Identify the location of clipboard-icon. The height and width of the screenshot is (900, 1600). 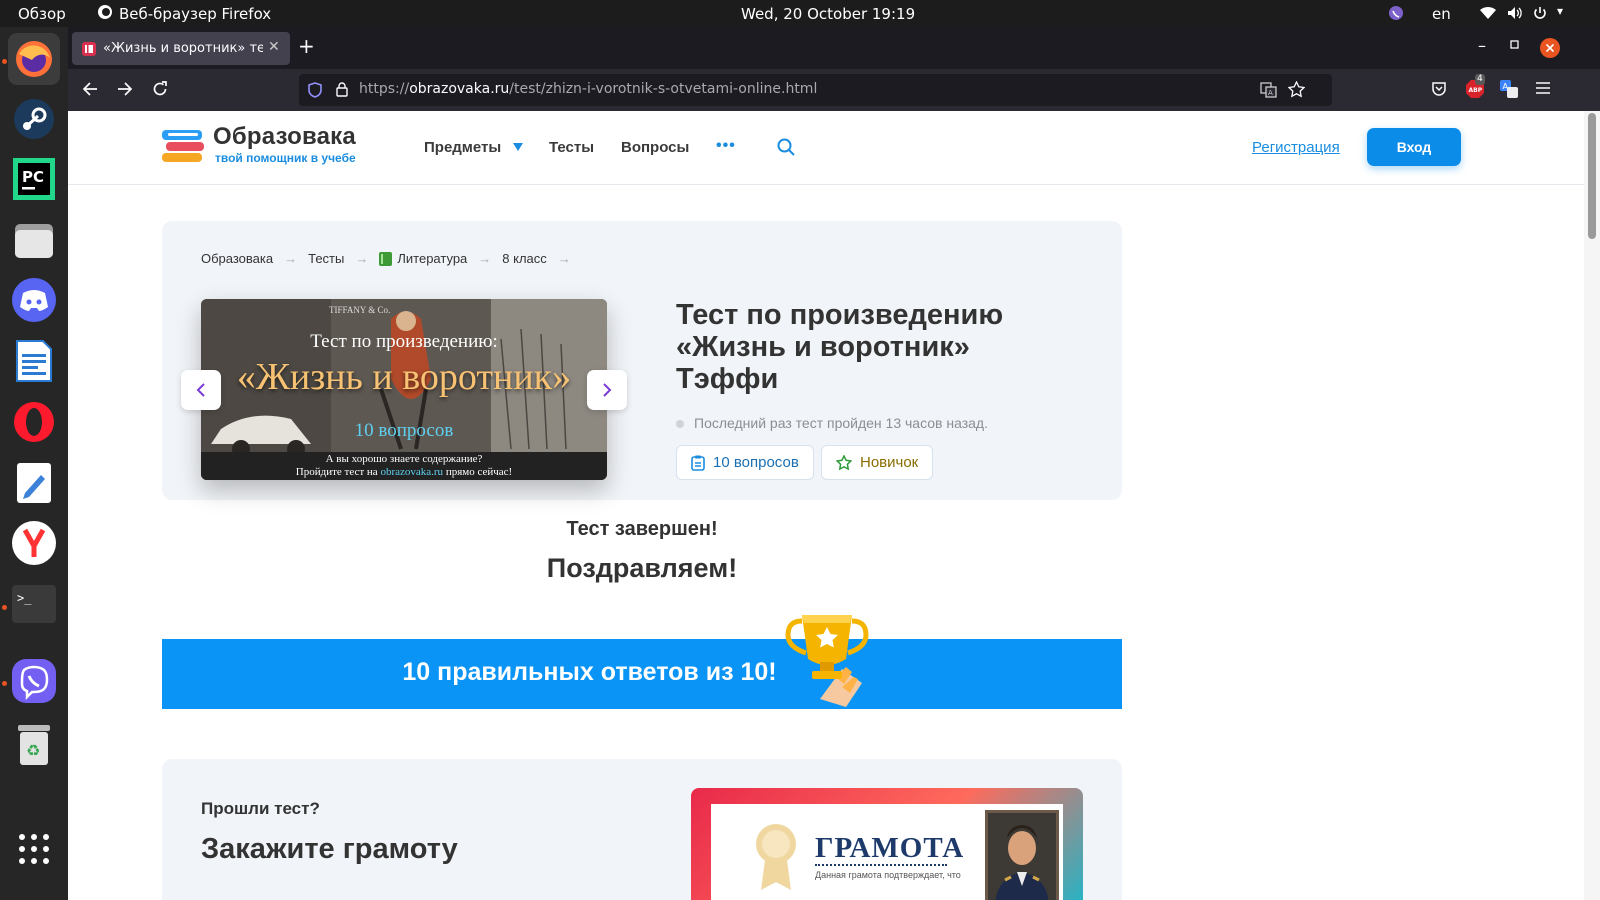
(698, 463).